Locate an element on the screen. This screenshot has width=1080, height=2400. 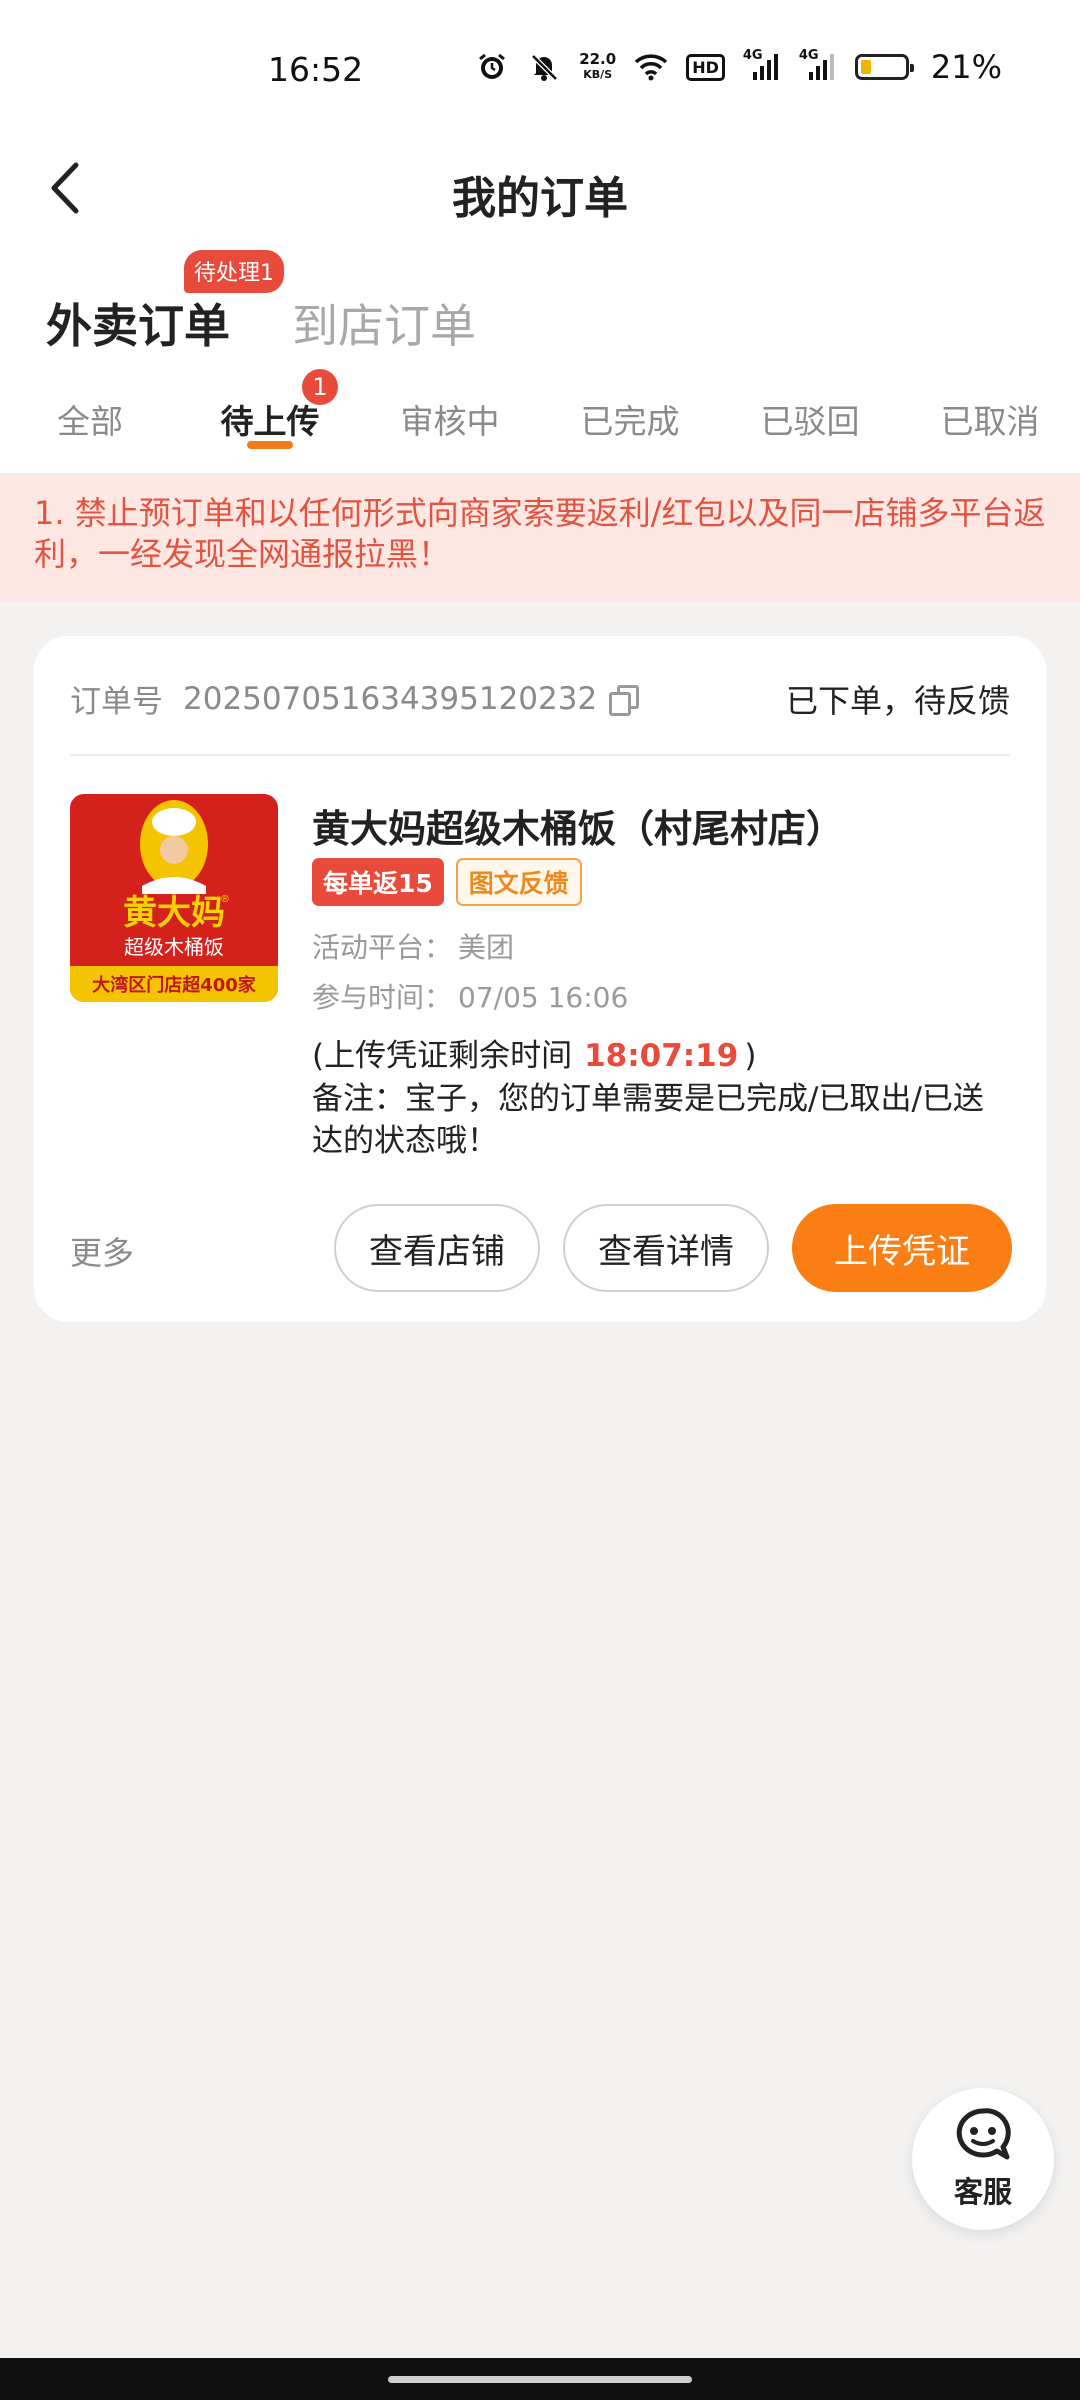
wifi-icon is located at coordinates (651, 67).